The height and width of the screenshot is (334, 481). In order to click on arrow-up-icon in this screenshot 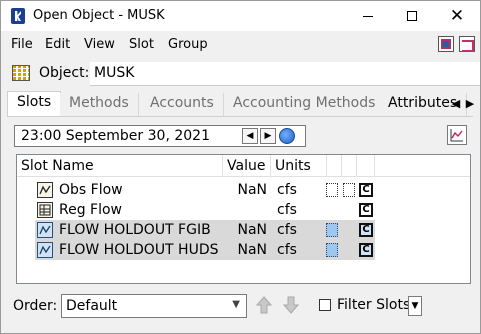, I will do `click(264, 305)`.